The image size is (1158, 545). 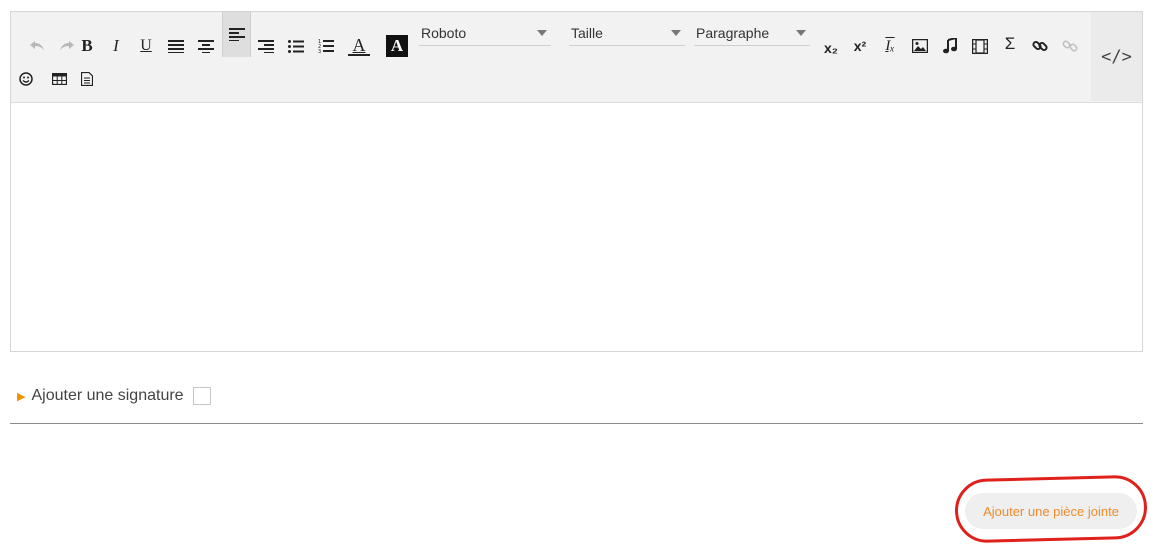 I want to click on background-color-button: A, so click(x=397, y=46).